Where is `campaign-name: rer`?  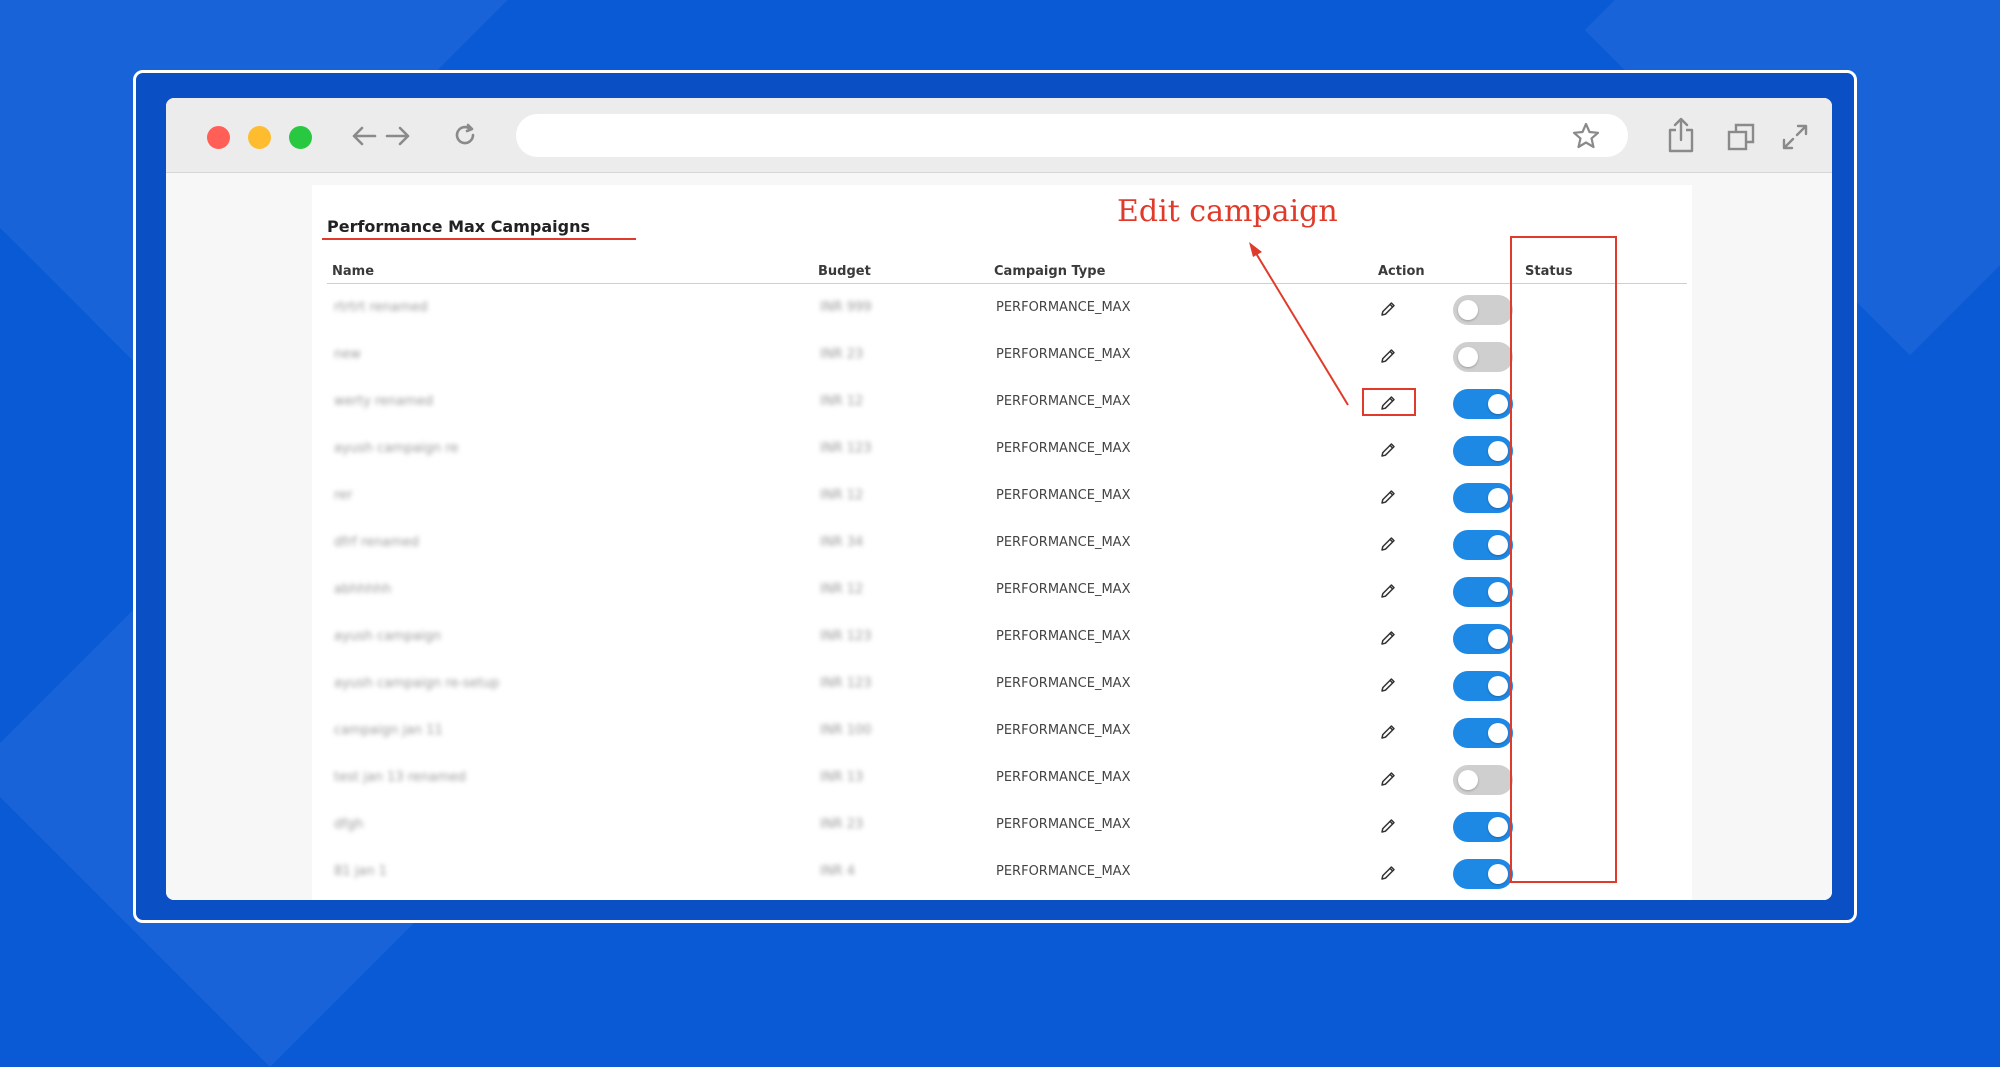
campaign-name: rer is located at coordinates (343, 495).